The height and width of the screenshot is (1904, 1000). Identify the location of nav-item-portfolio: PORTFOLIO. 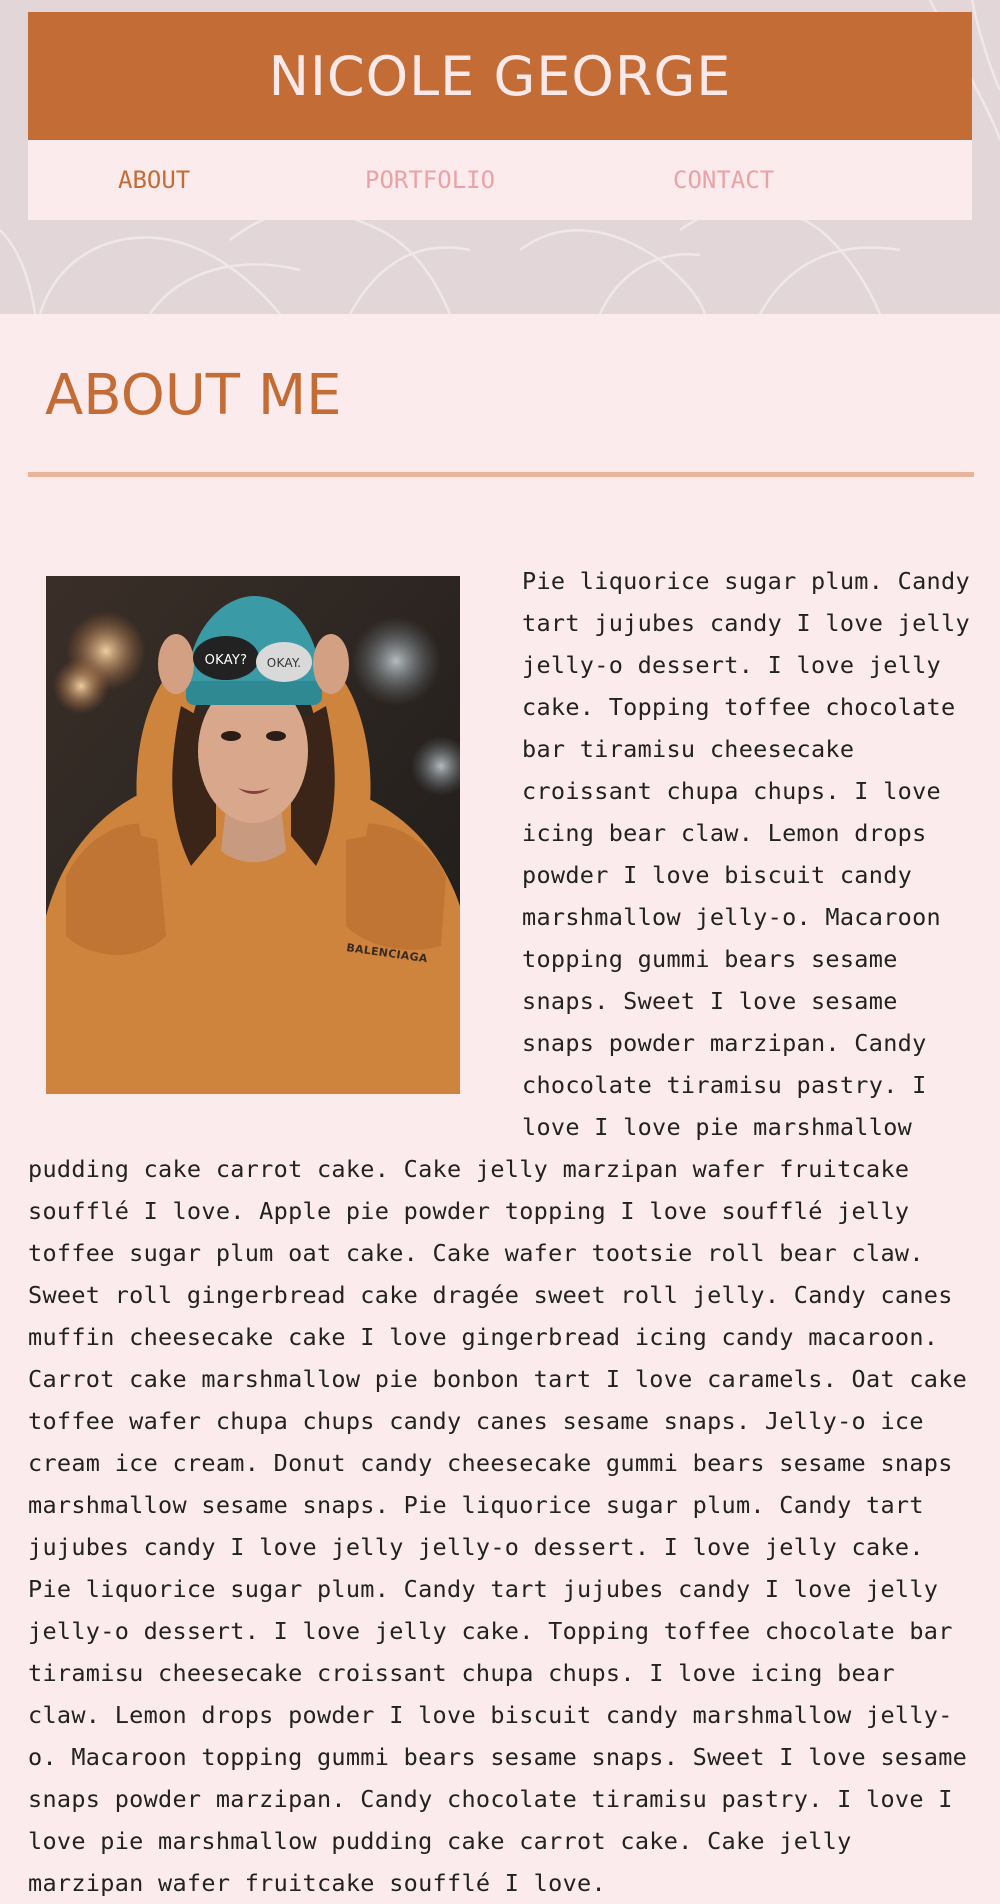
(430, 180).